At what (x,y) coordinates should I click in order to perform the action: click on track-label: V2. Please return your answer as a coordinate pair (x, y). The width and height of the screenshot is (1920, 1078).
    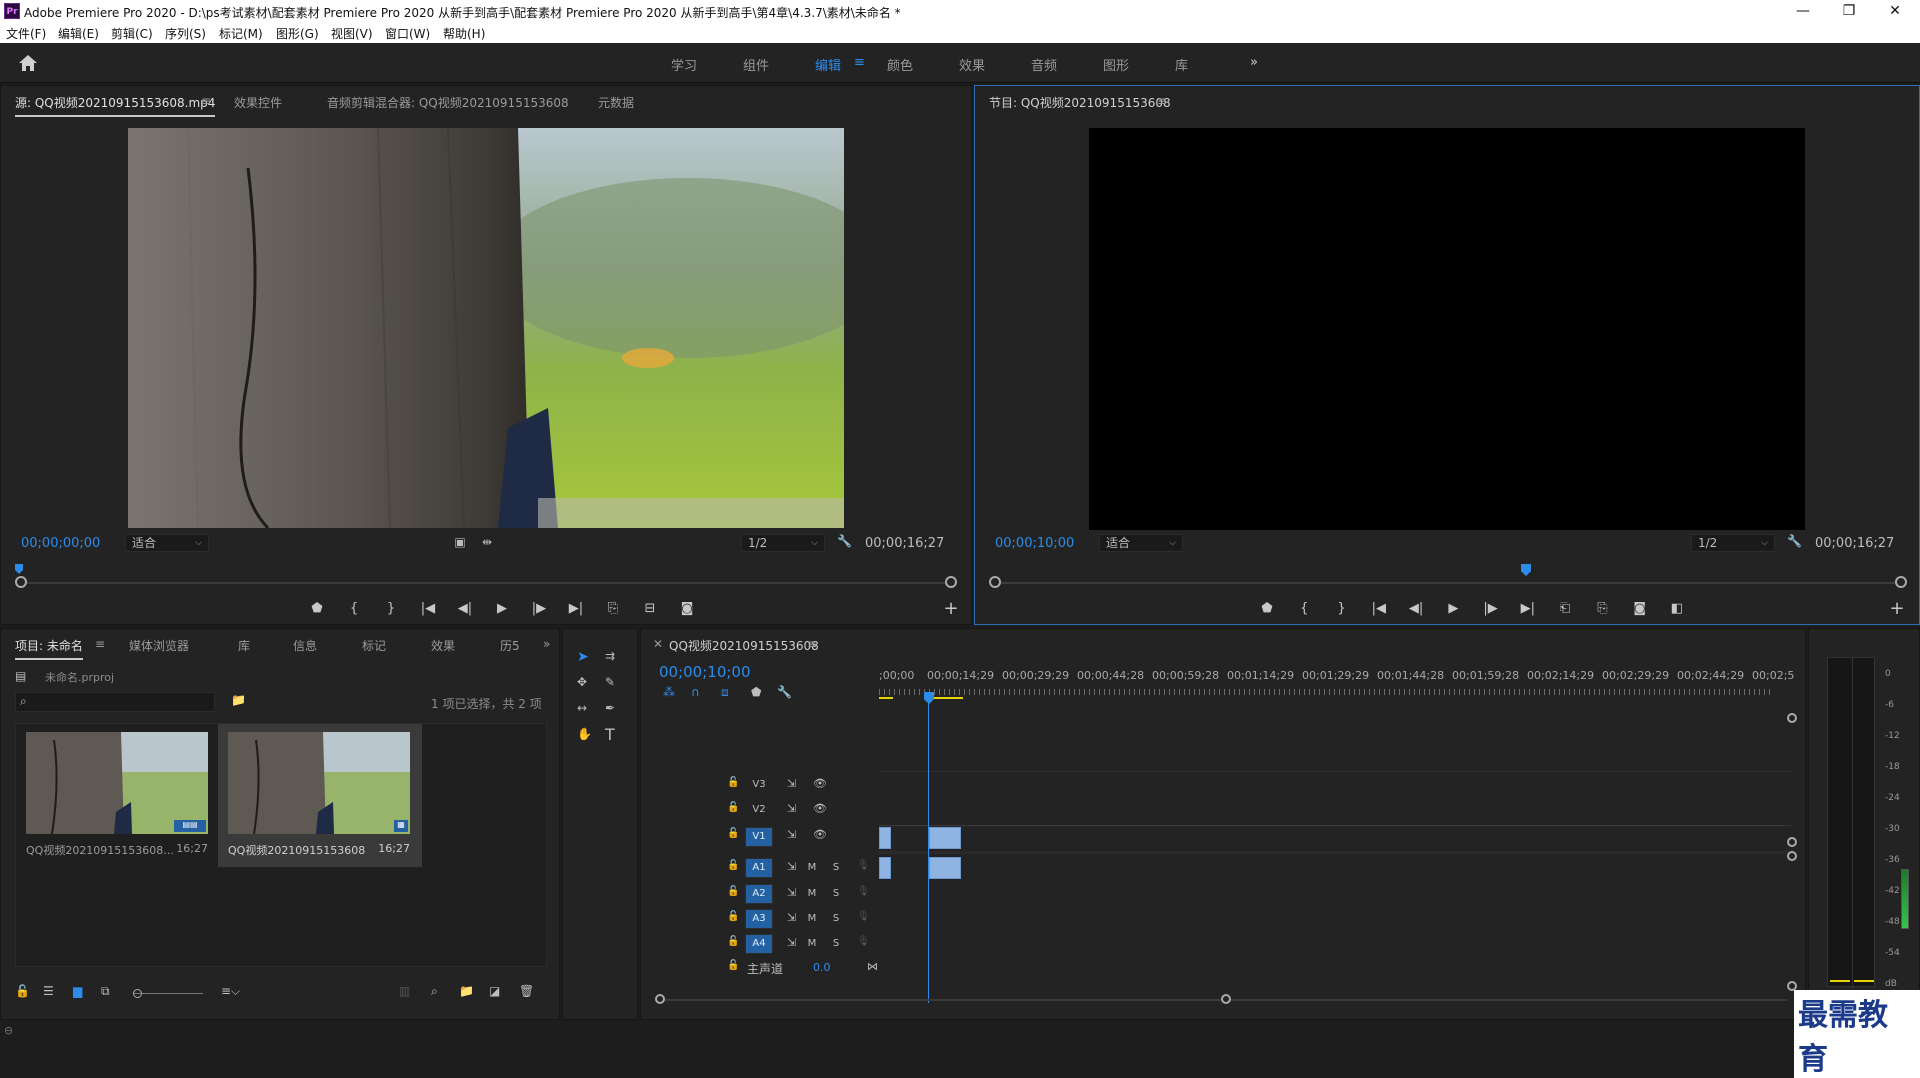
    Looking at the image, I should click on (759, 810).